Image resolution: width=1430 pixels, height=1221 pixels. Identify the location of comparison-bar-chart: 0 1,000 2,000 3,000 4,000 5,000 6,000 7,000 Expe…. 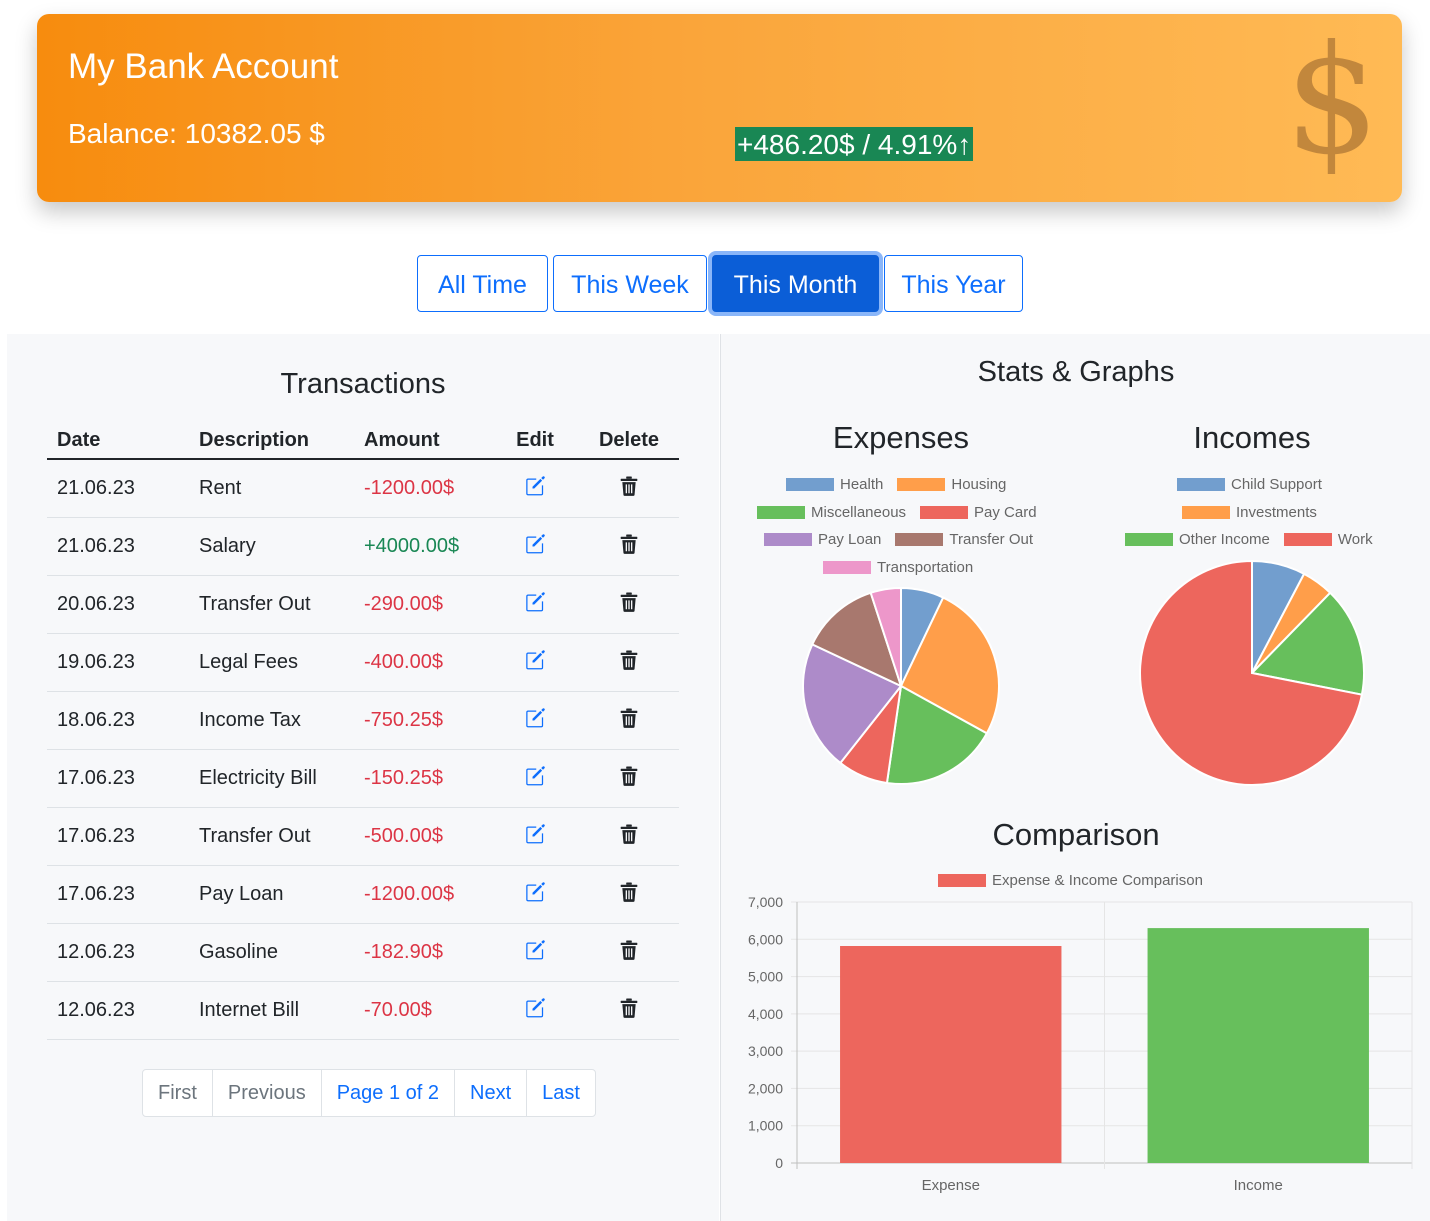
(1080, 1044).